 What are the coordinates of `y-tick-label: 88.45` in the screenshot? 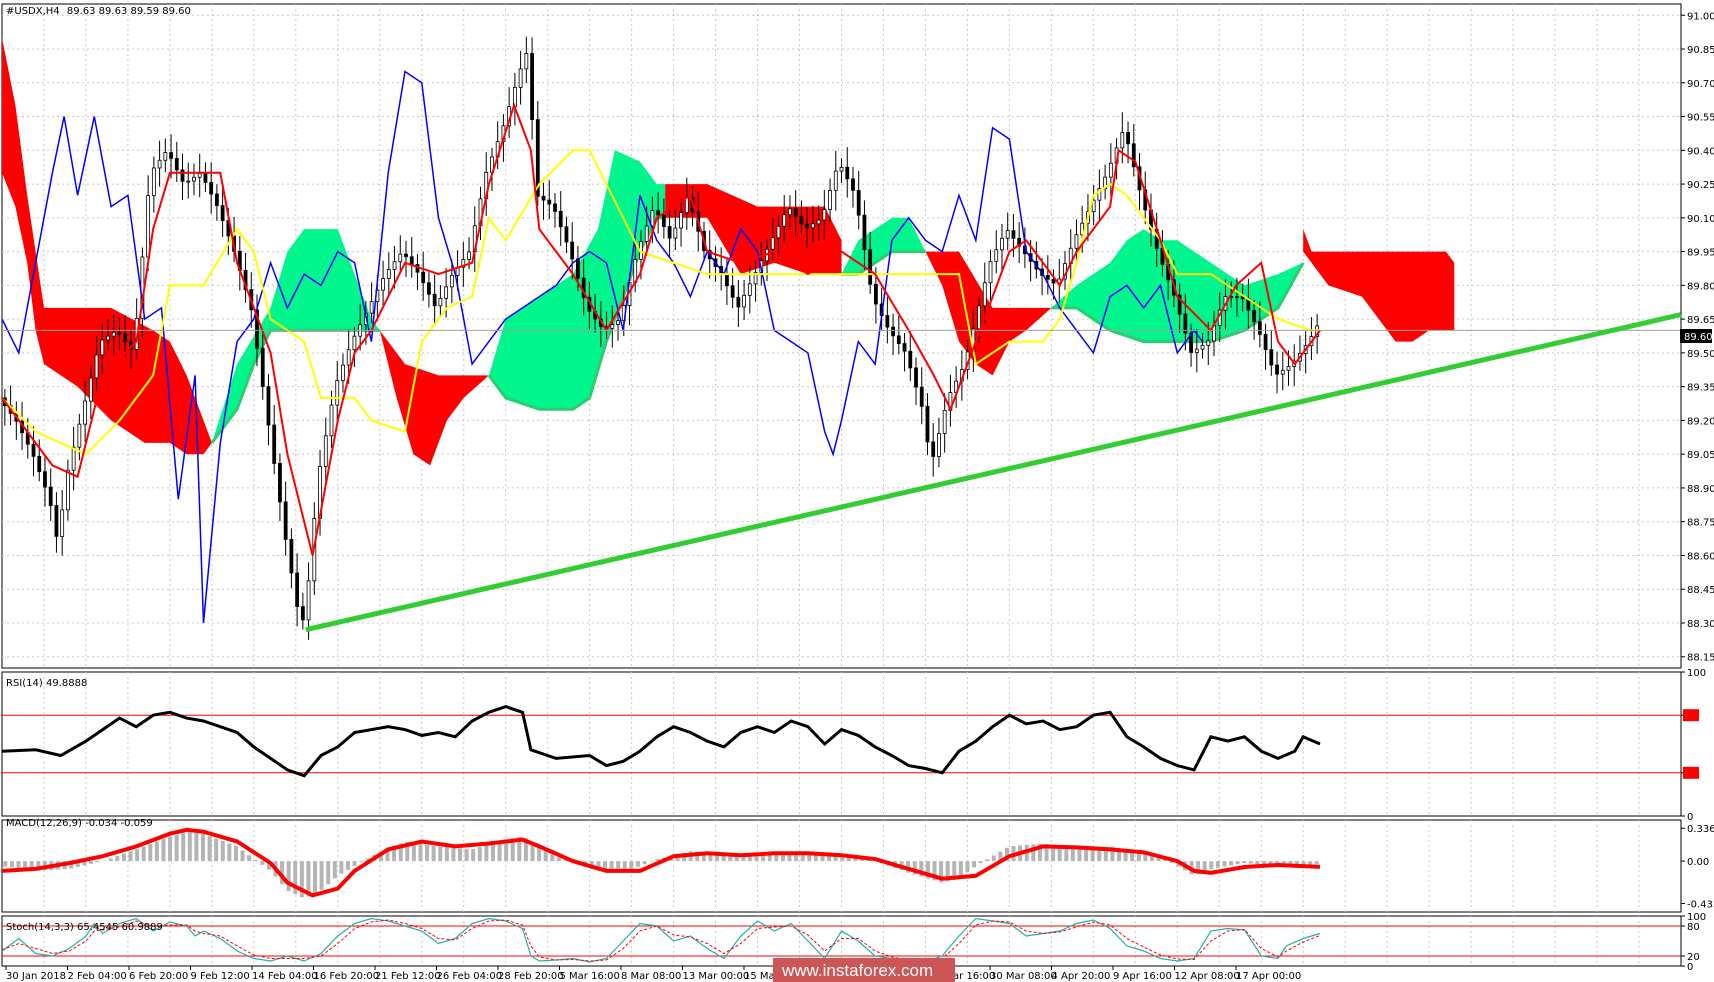 It's located at (1700, 590).